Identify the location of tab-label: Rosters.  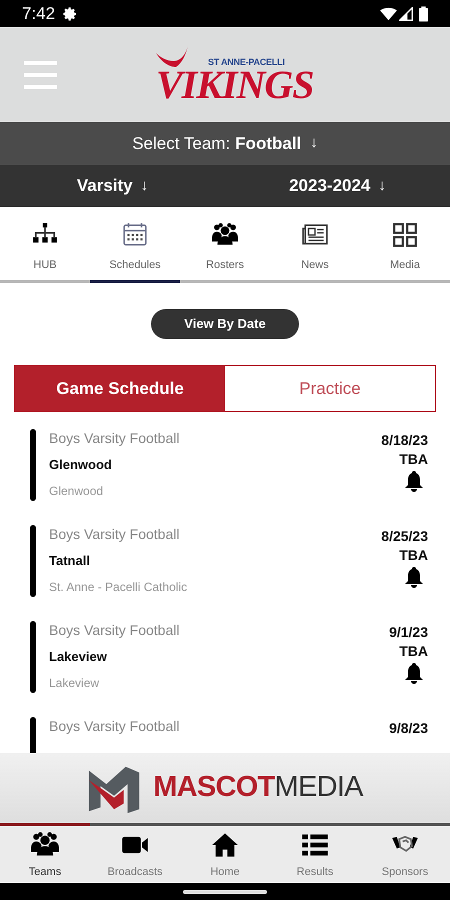
(225, 265).